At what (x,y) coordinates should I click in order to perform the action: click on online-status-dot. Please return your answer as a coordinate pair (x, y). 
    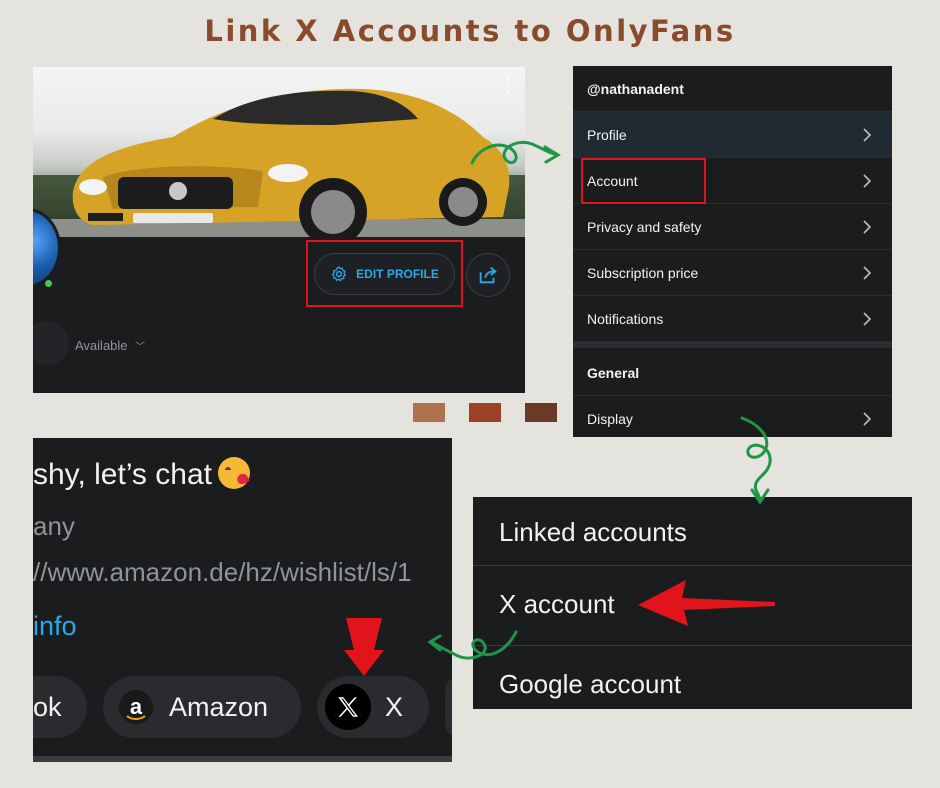
    Looking at the image, I should click on (48, 283).